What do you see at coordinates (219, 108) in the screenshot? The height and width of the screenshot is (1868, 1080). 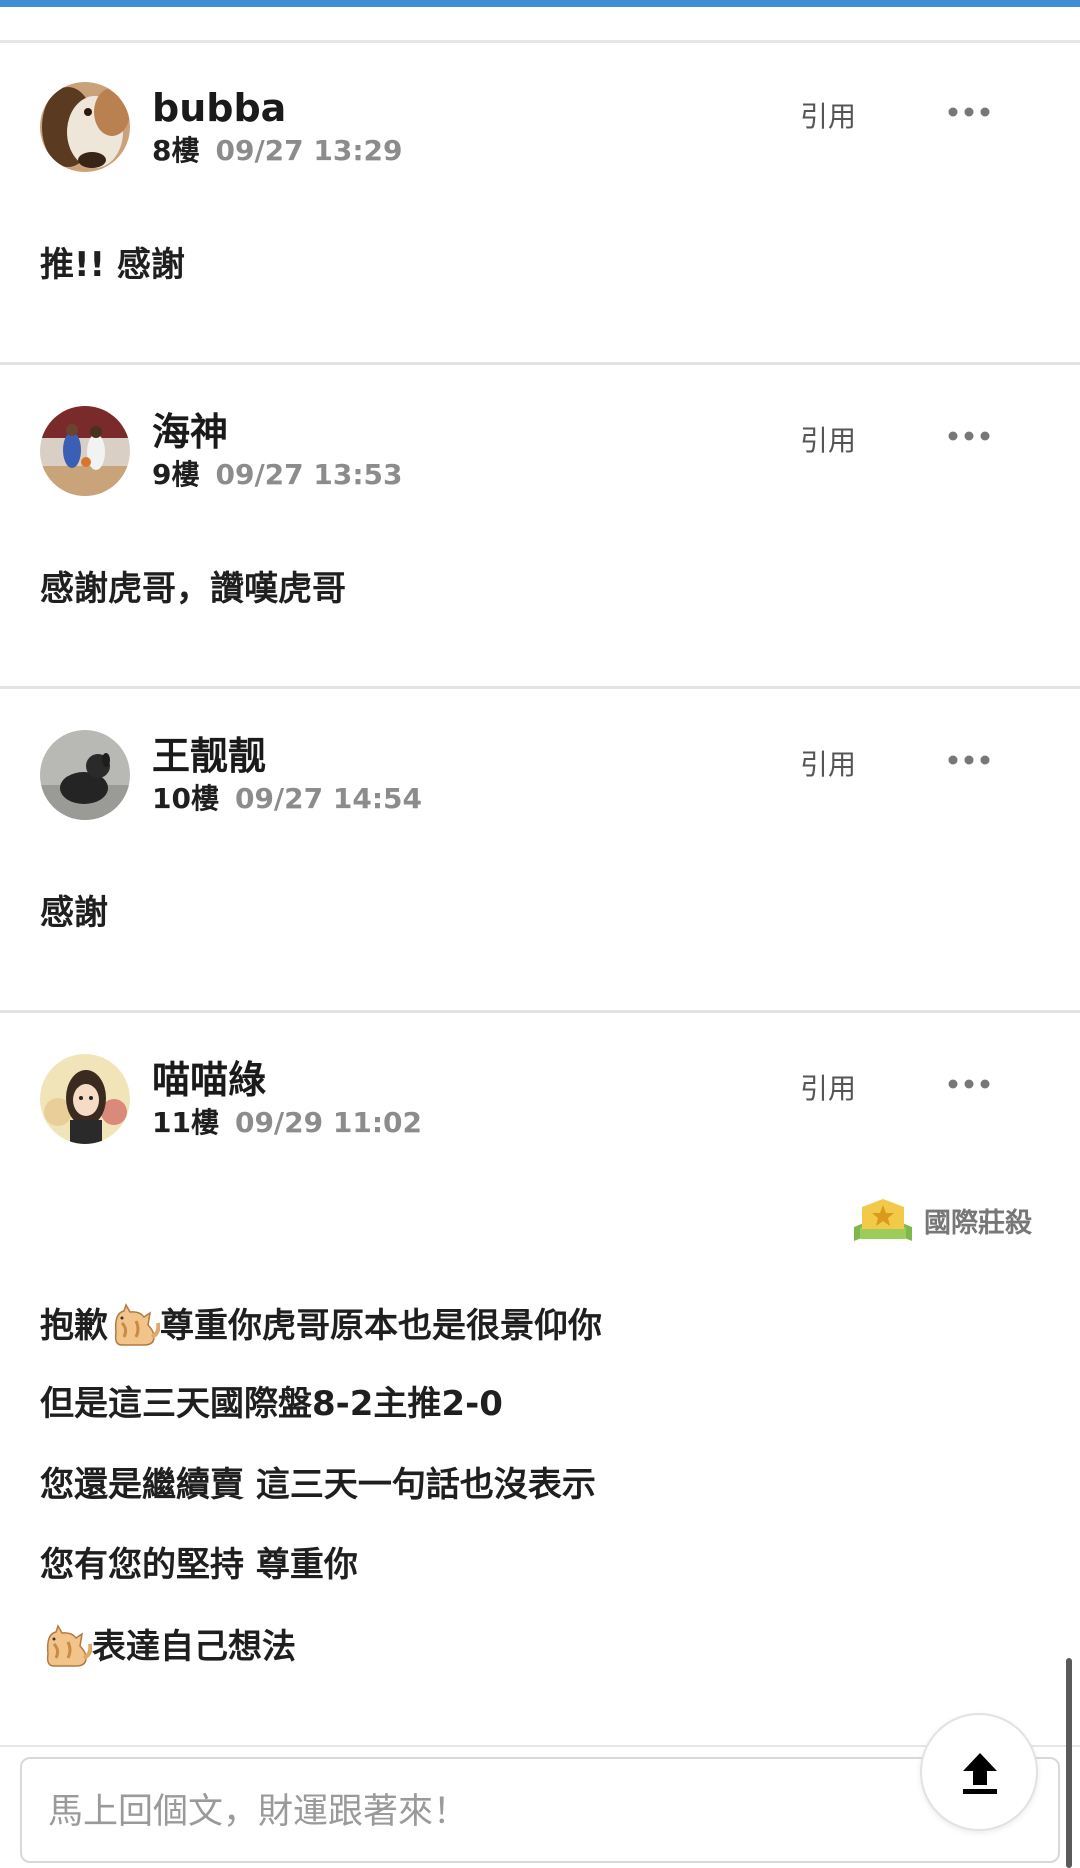 I see `username: bubba` at bounding box center [219, 108].